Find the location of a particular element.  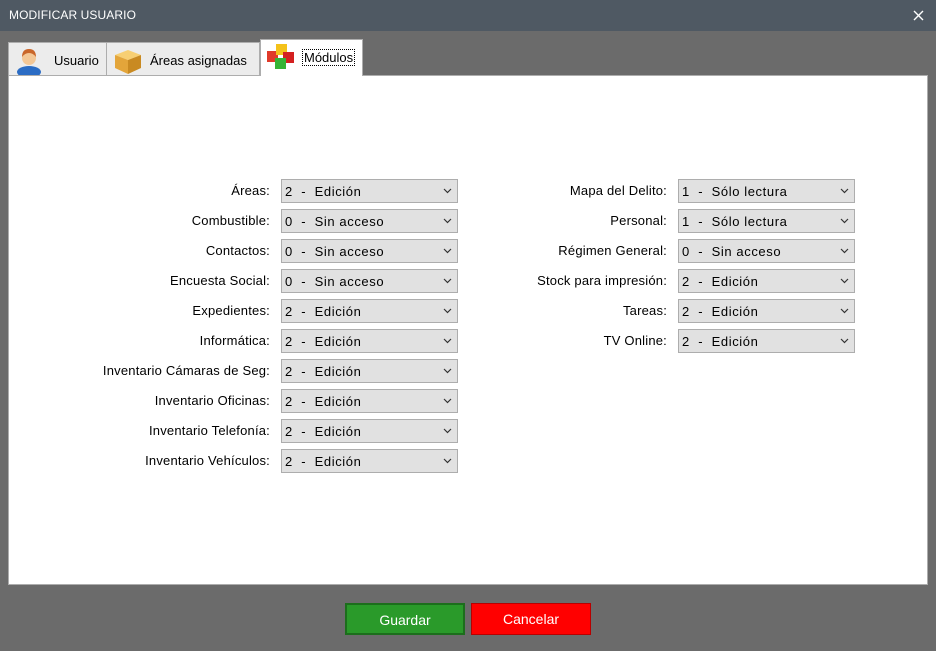

module-row-areas: Áreas: 2 - Edición is located at coordinates (239, 191).